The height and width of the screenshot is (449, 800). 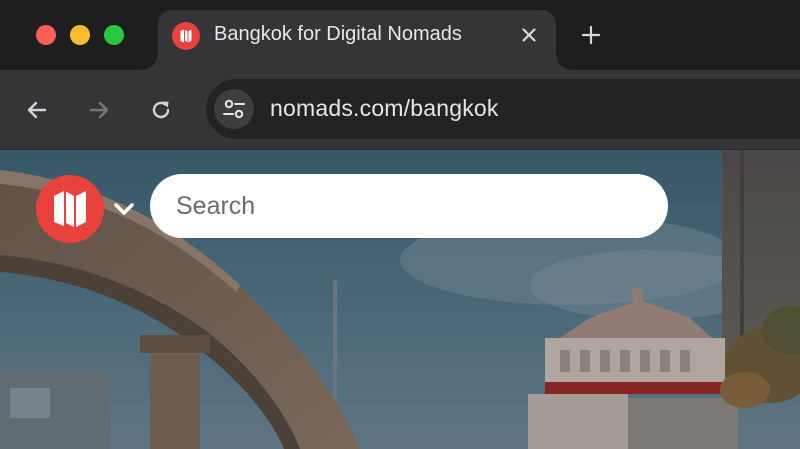 I want to click on site-settings-button, so click(x=234, y=109).